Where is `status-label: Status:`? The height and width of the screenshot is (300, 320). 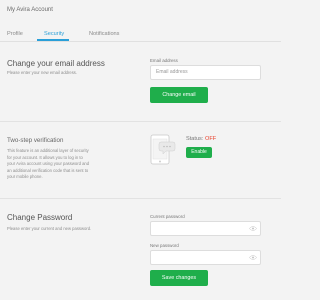 status-label: Status: is located at coordinates (195, 139).